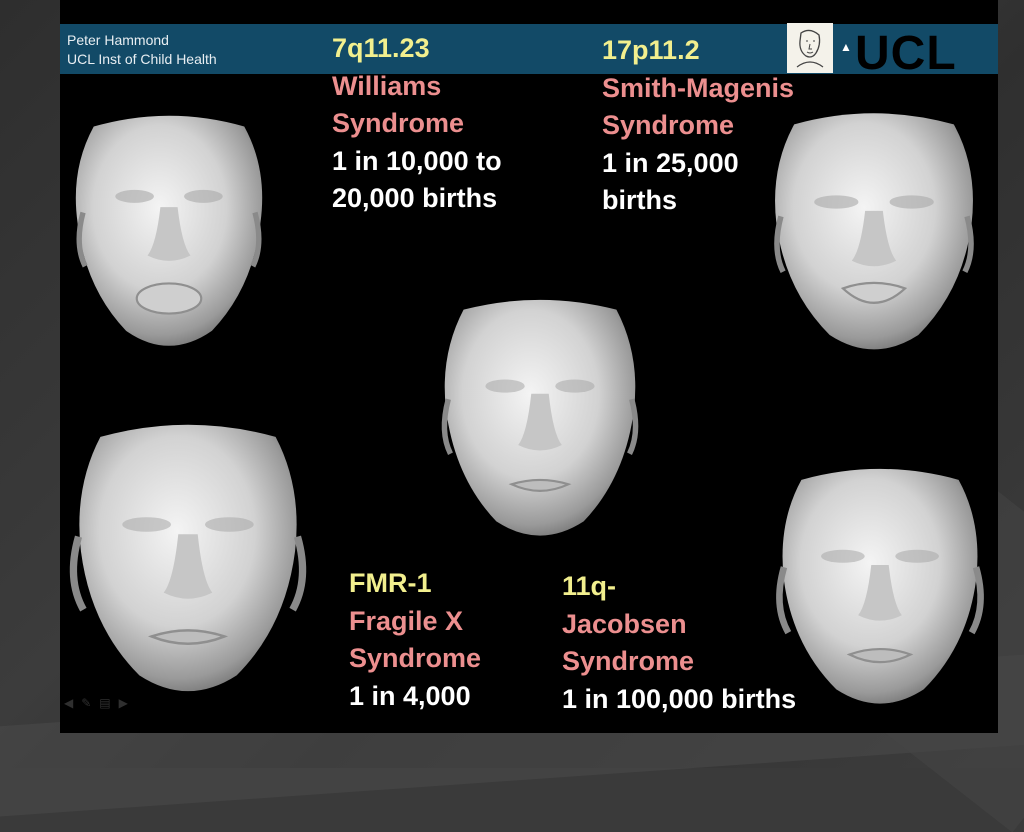  Describe the element at coordinates (398, 123) in the screenshot. I see `williams-name-line2: Syndrome` at that location.